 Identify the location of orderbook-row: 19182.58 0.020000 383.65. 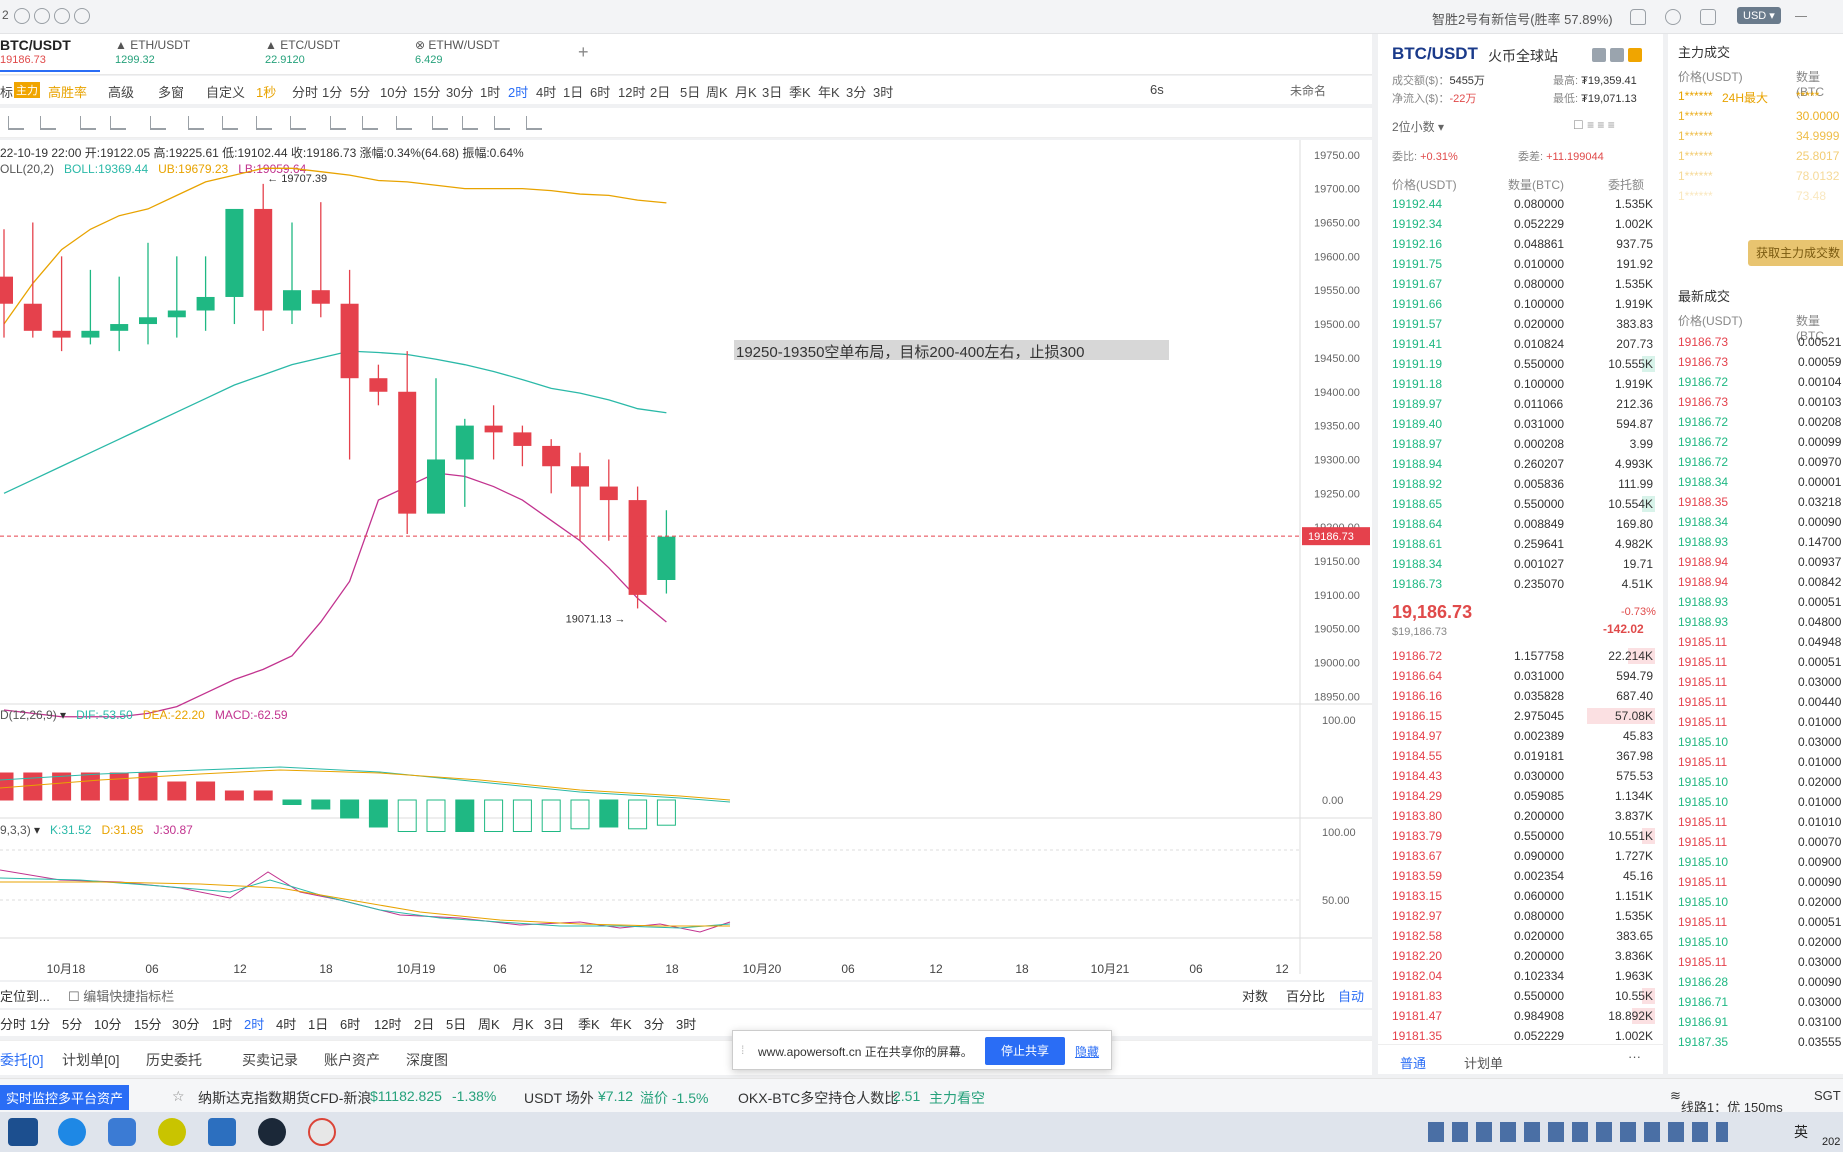
(1520, 936).